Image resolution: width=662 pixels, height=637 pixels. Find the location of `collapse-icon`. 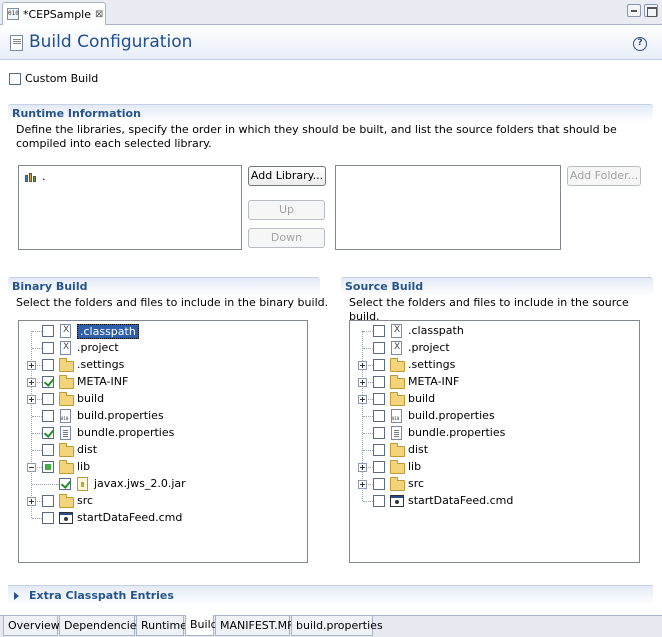

collapse-icon is located at coordinates (31, 467).